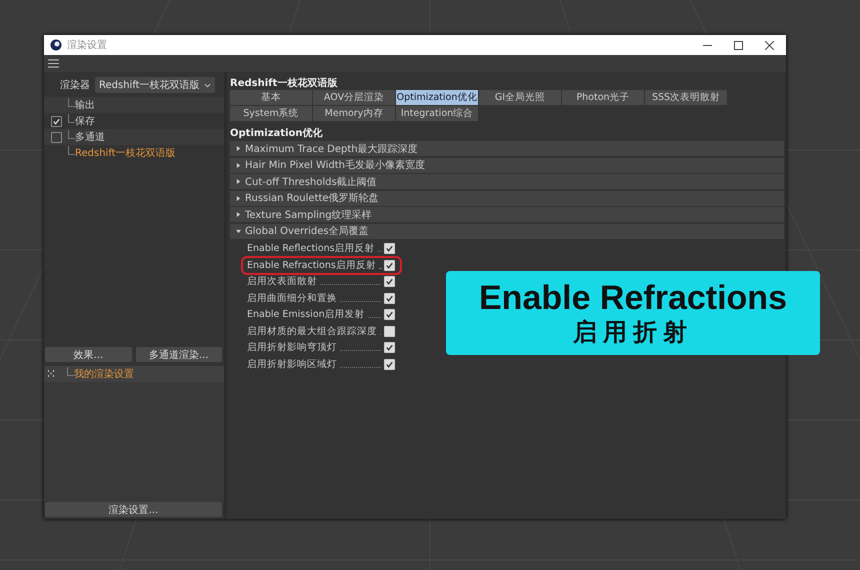 The width and height of the screenshot is (860, 570). What do you see at coordinates (292, 298) in the screenshot?
I see `option-label: 启用曲面细分和置换` at bounding box center [292, 298].